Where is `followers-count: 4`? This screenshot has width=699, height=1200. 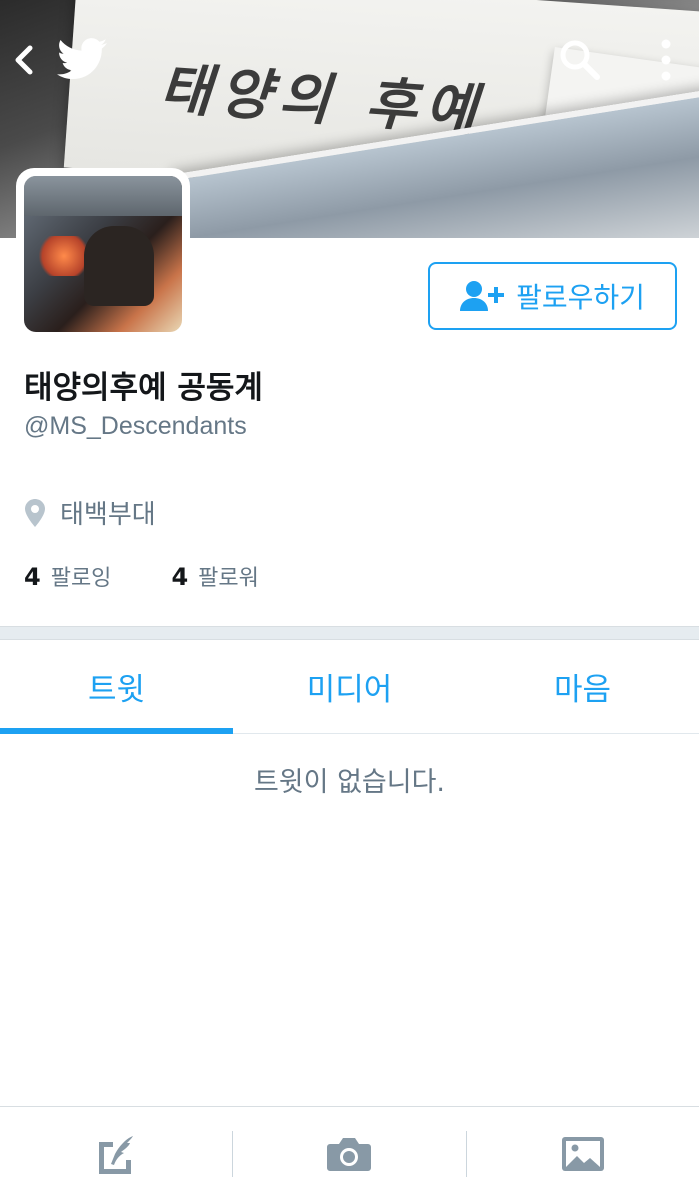 followers-count: 4 is located at coordinates (180, 577).